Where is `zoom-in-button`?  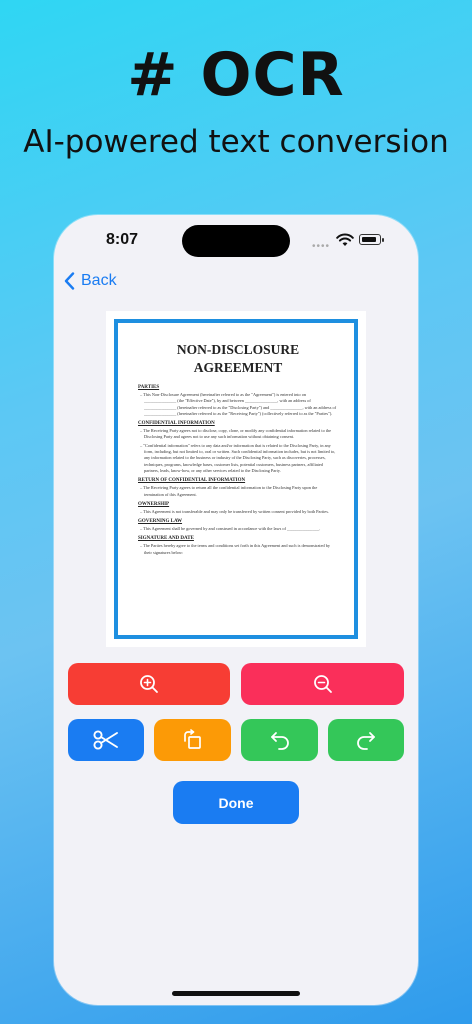
zoom-in-button is located at coordinates (149, 684).